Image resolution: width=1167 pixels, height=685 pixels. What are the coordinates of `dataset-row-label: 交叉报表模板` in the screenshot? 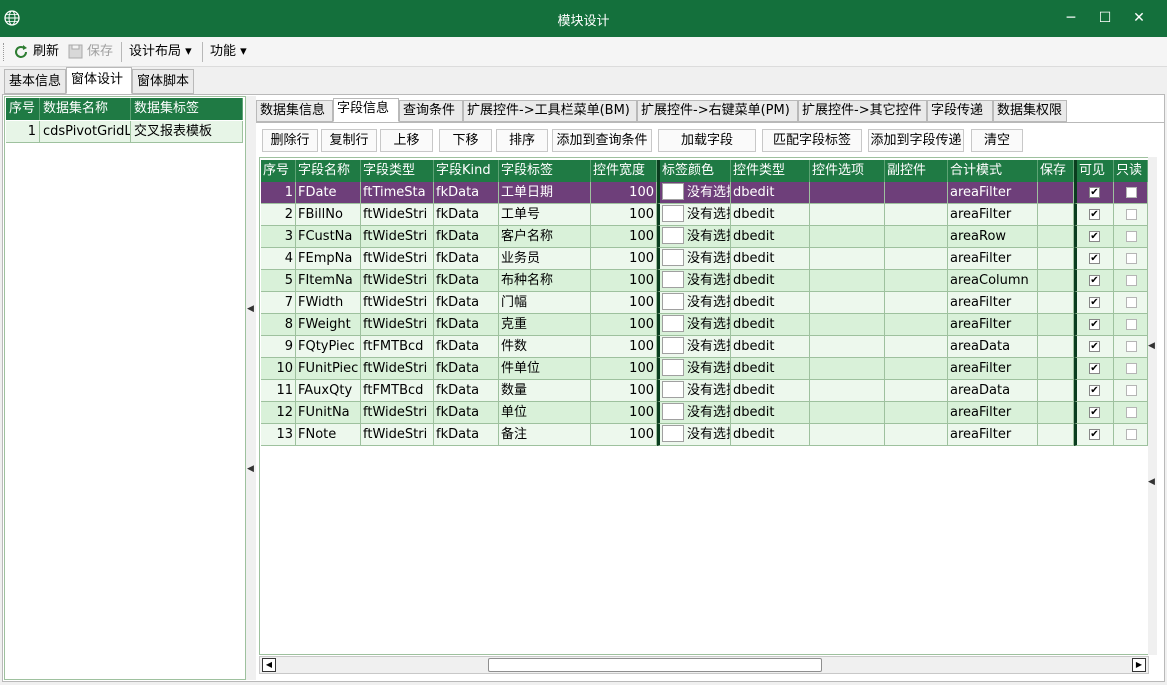 It's located at (187, 132).